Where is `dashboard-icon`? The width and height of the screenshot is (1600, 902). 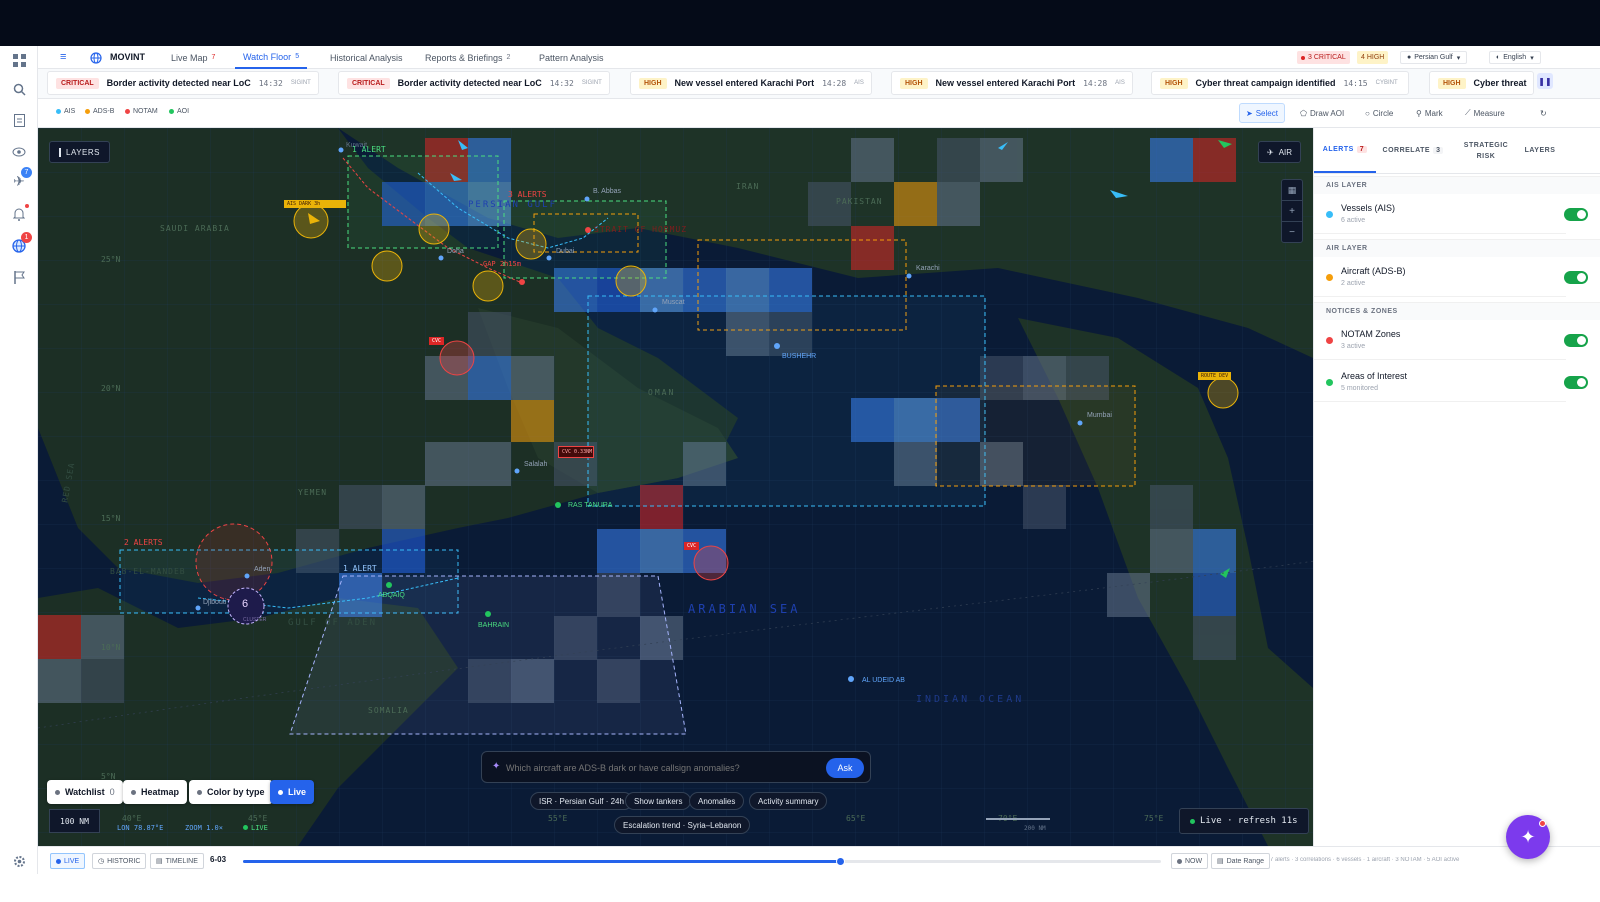
dashboard-icon is located at coordinates (19, 60).